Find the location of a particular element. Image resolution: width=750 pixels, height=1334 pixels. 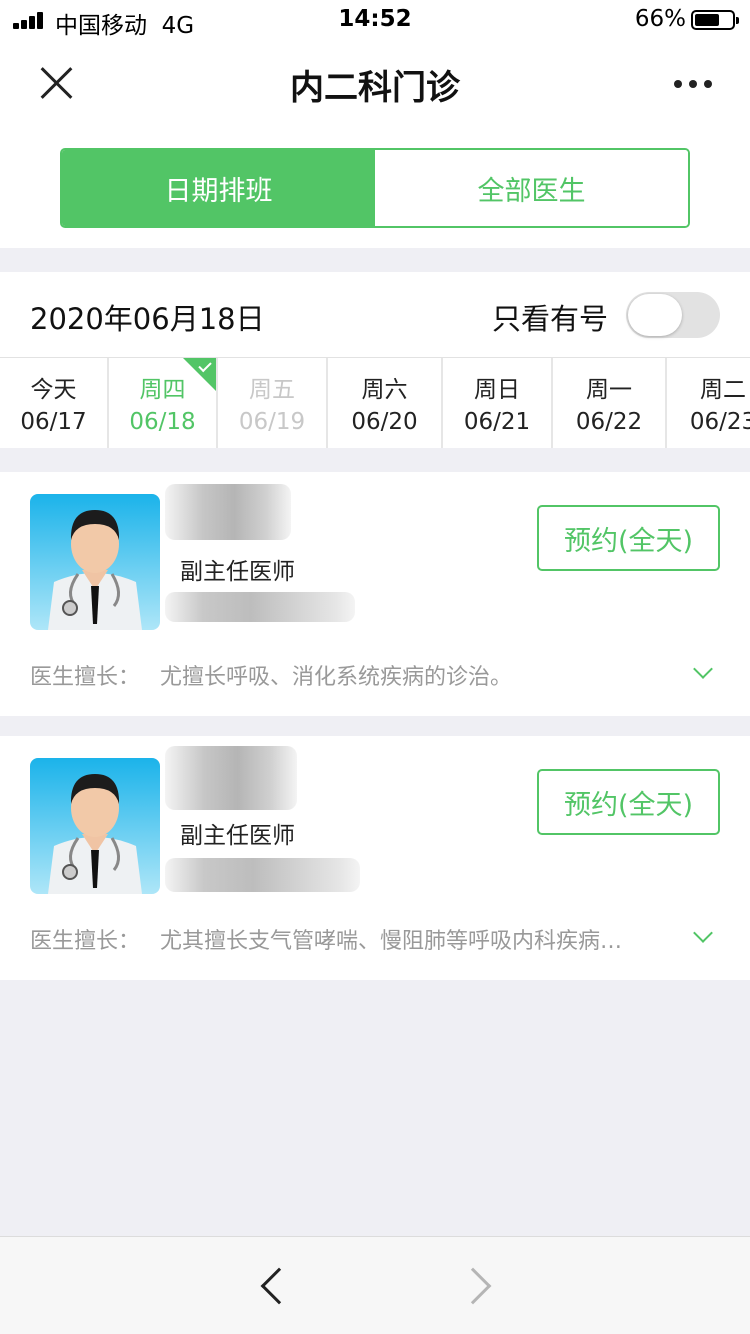

day-item-tue: 周二 06/23 is located at coordinates (708, 403).